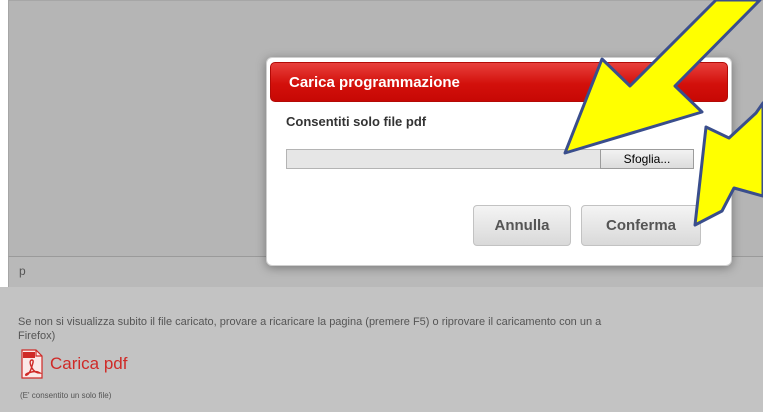 This screenshot has height=412, width=763. I want to click on confirm-button: Conferma, so click(641, 225).